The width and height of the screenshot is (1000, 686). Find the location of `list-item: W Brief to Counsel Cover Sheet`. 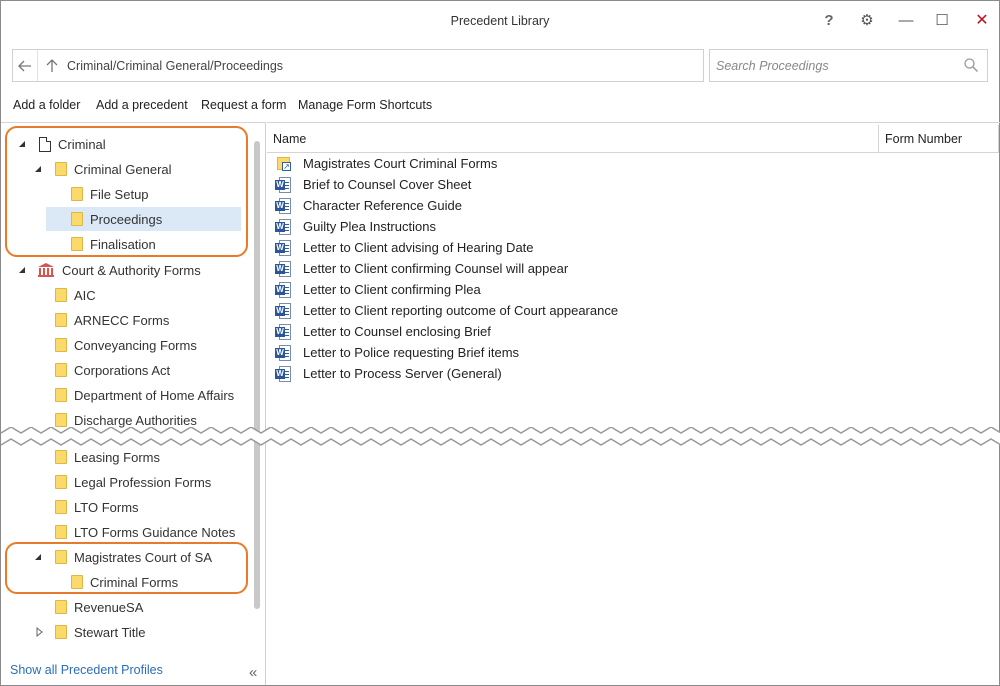

list-item: W Brief to Counsel Cover Sheet is located at coordinates (373, 184).